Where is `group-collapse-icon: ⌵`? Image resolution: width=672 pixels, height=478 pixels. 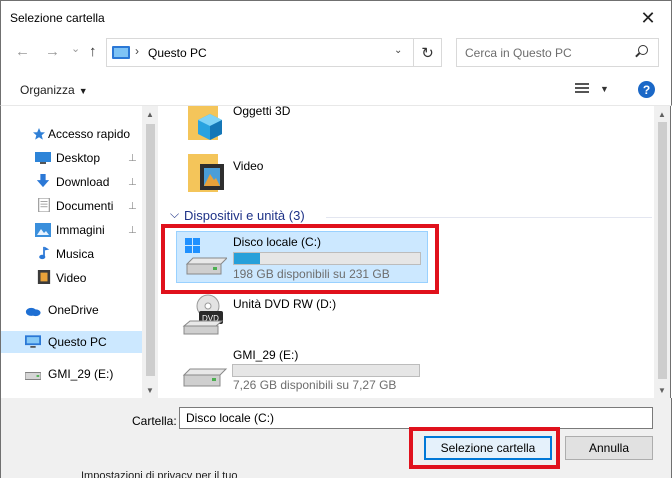
group-collapse-icon: ⌵ is located at coordinates (174, 214).